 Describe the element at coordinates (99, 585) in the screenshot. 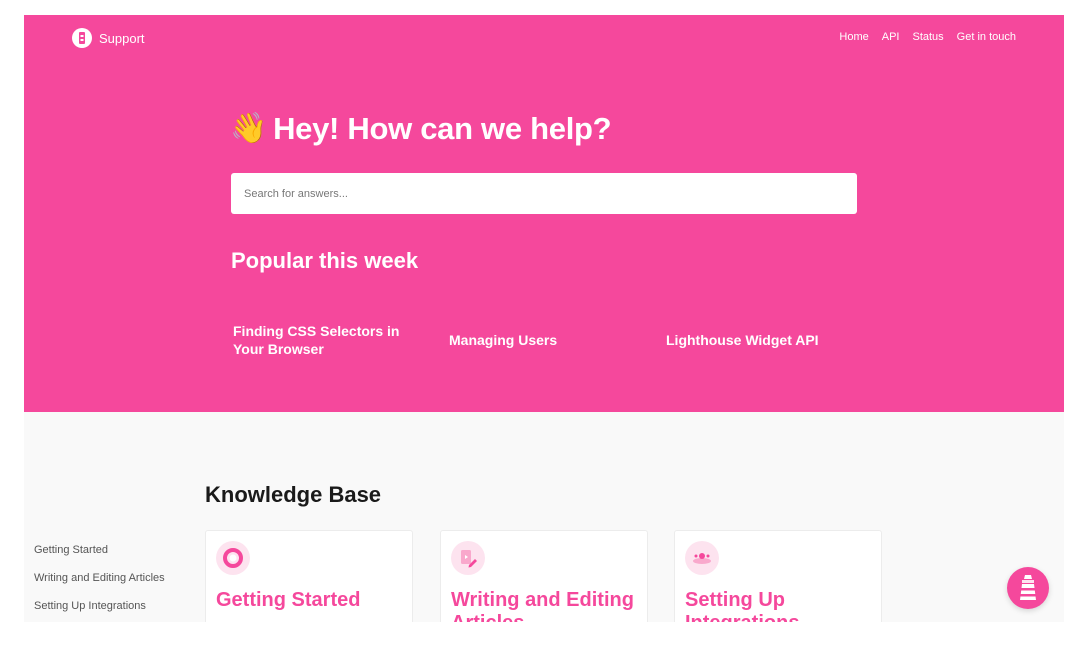

I see `sidebar-item-writing-editing: Writing and Editing Articles` at that location.